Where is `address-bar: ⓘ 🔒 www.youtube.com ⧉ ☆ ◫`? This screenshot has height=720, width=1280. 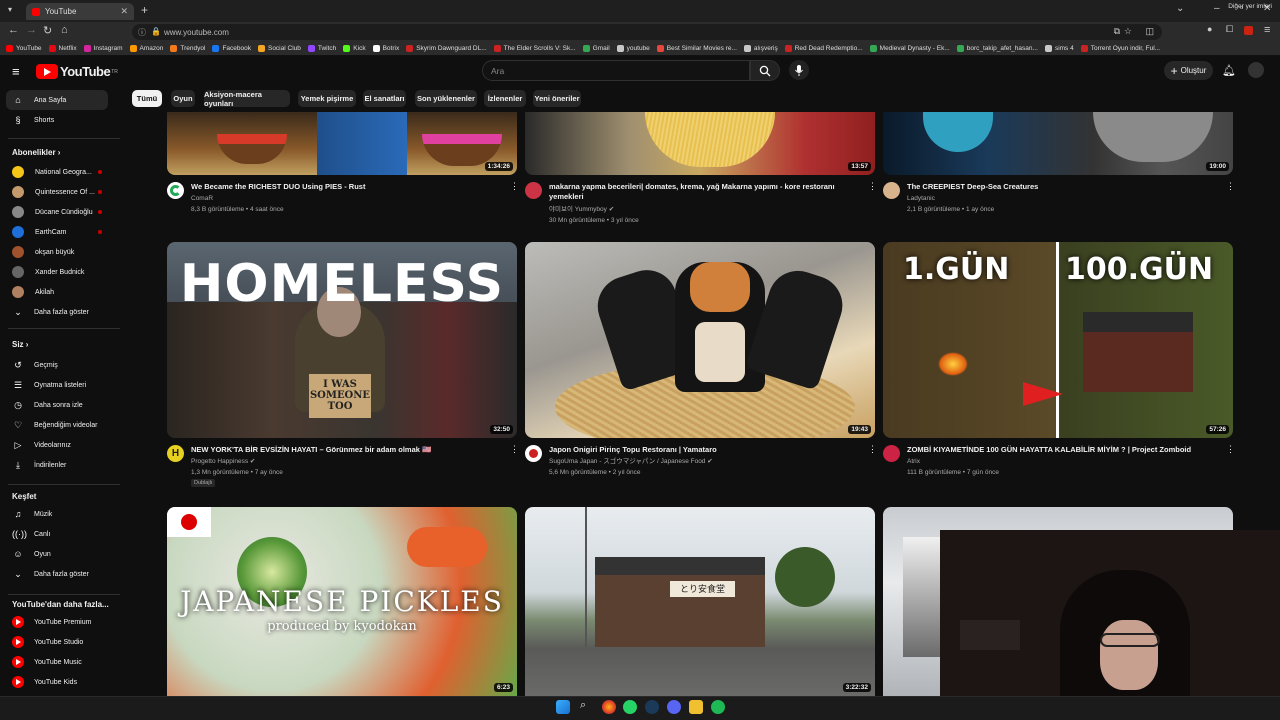
address-bar: ⓘ 🔒 www.youtube.com ⧉ ☆ ◫ is located at coordinates (647, 32).